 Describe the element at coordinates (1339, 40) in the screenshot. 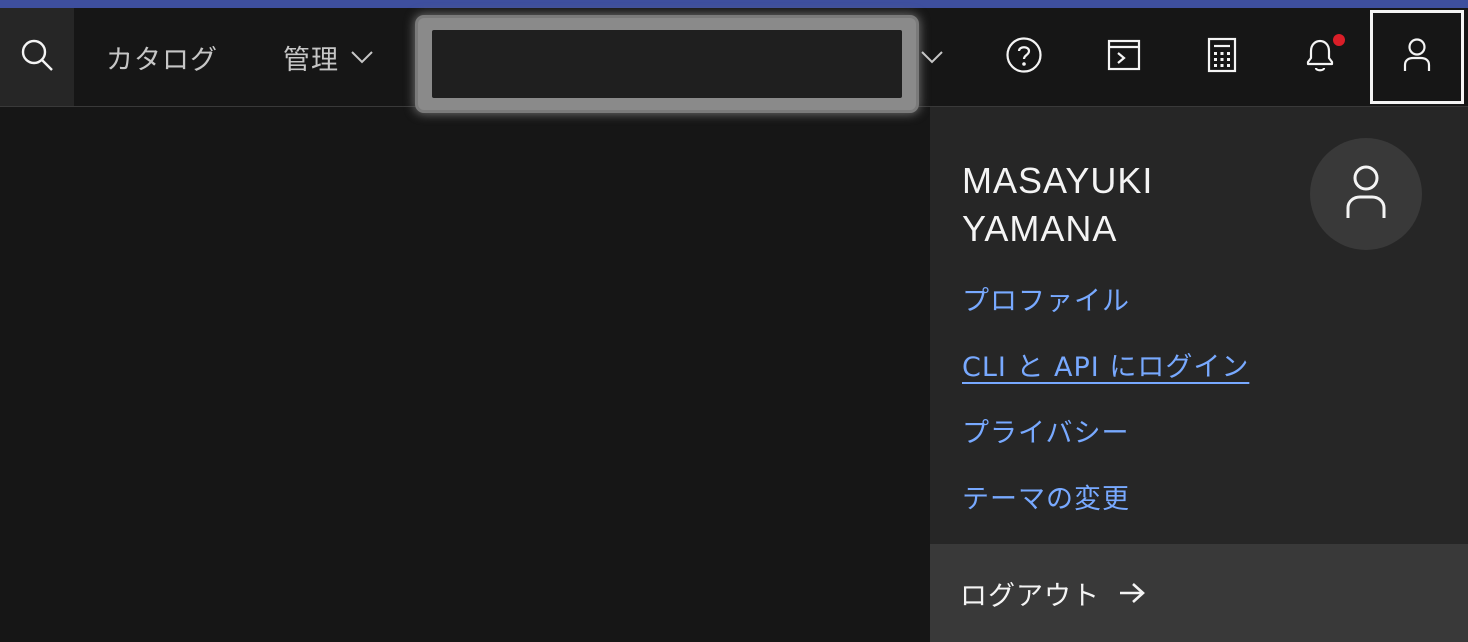

I see `notification-badge` at that location.